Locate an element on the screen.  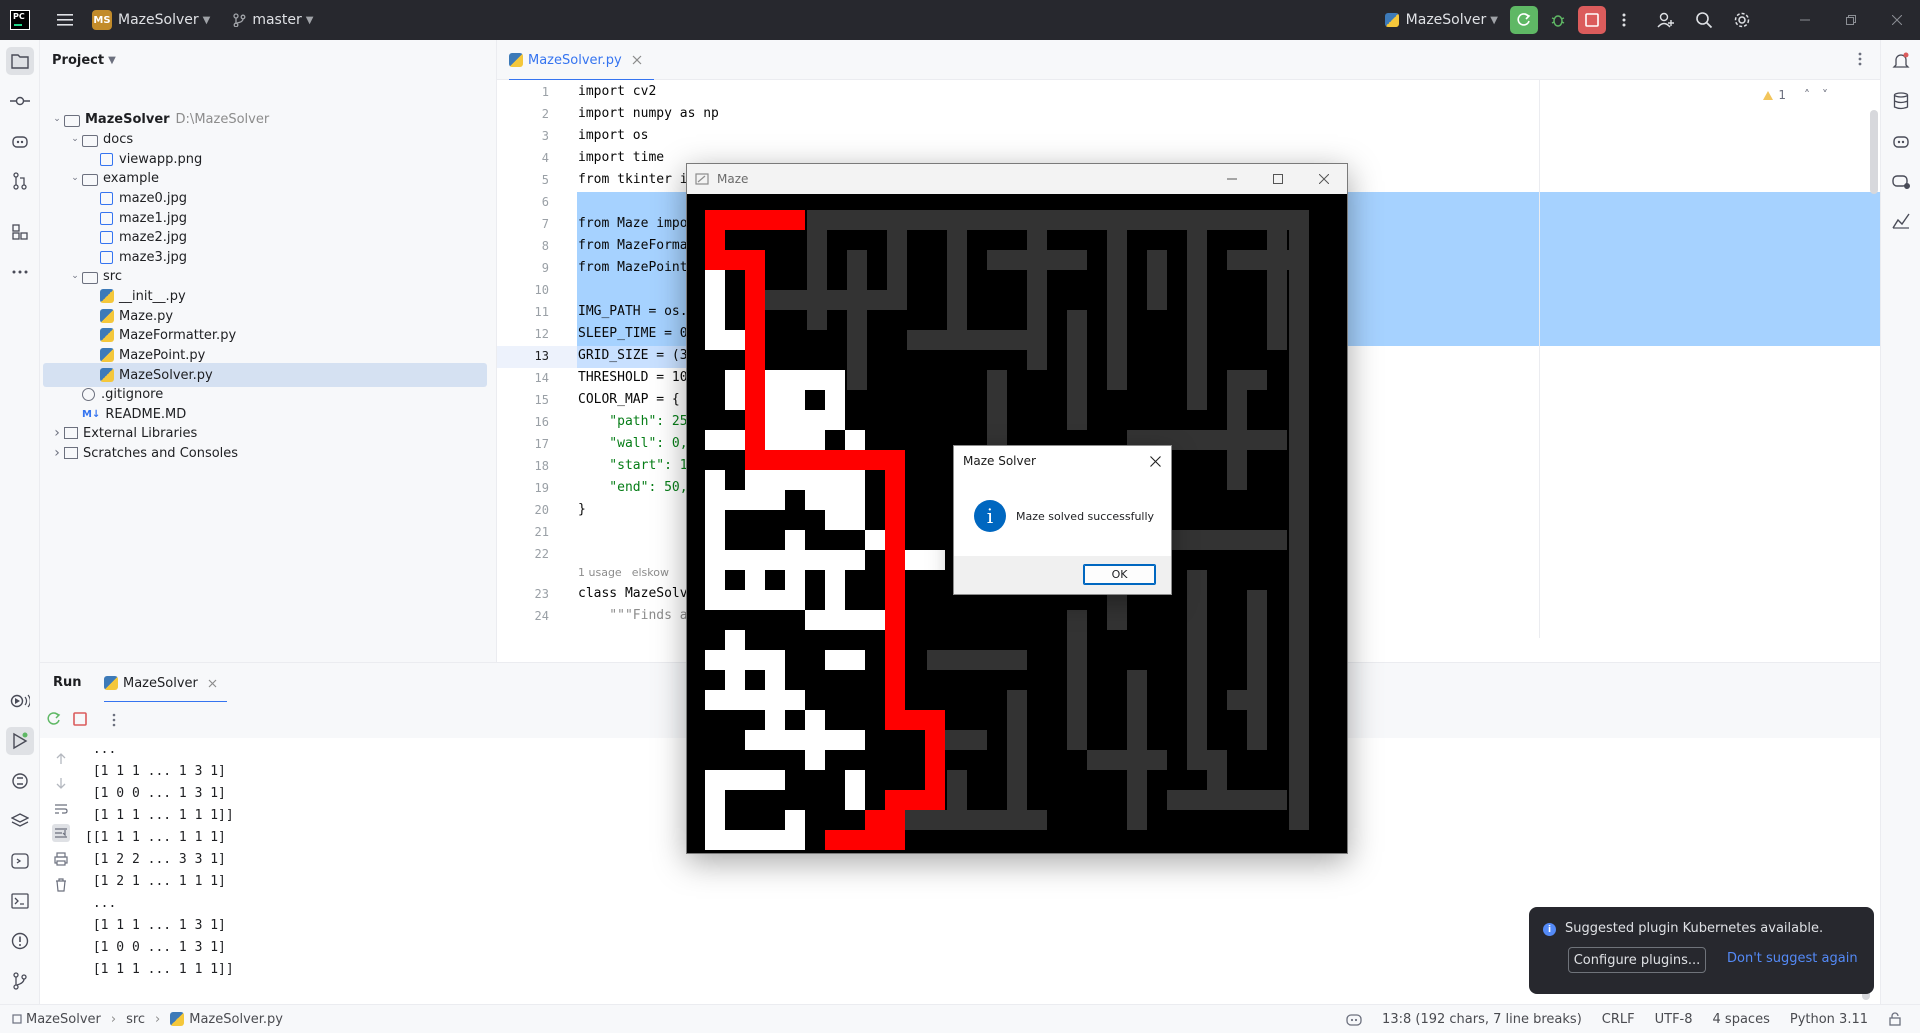
more-tools-button is located at coordinates (20, 272).